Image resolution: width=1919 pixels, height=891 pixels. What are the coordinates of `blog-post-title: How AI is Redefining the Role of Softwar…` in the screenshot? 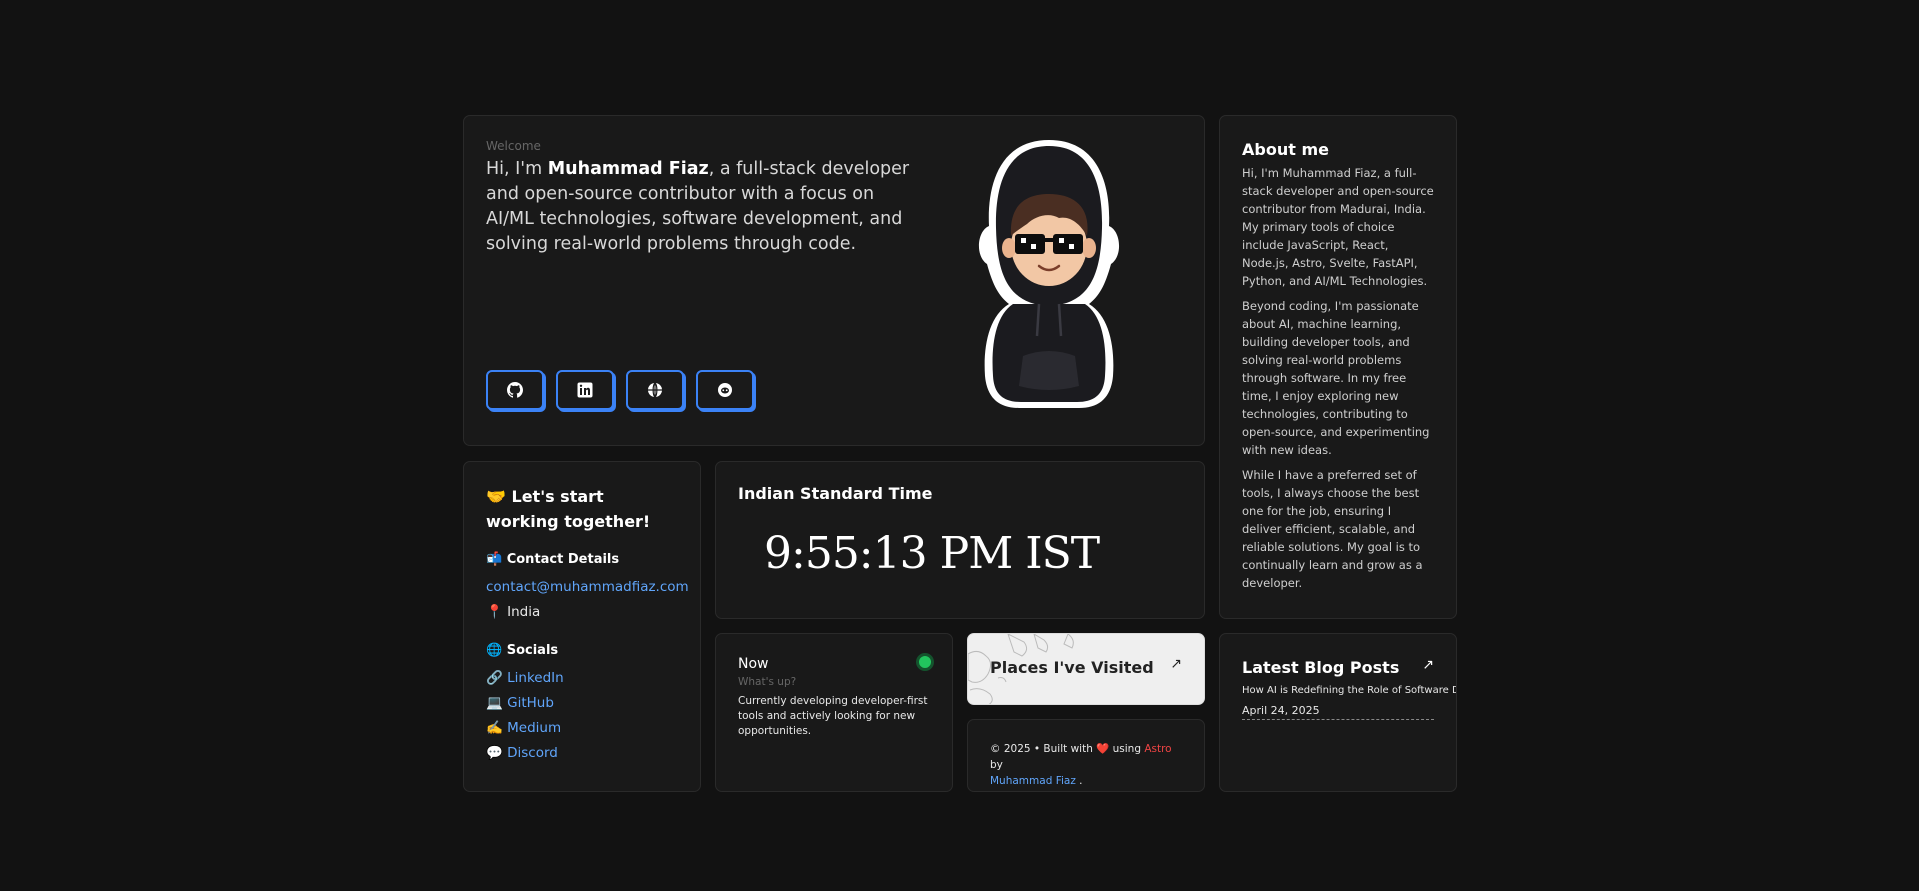 It's located at (1349, 690).